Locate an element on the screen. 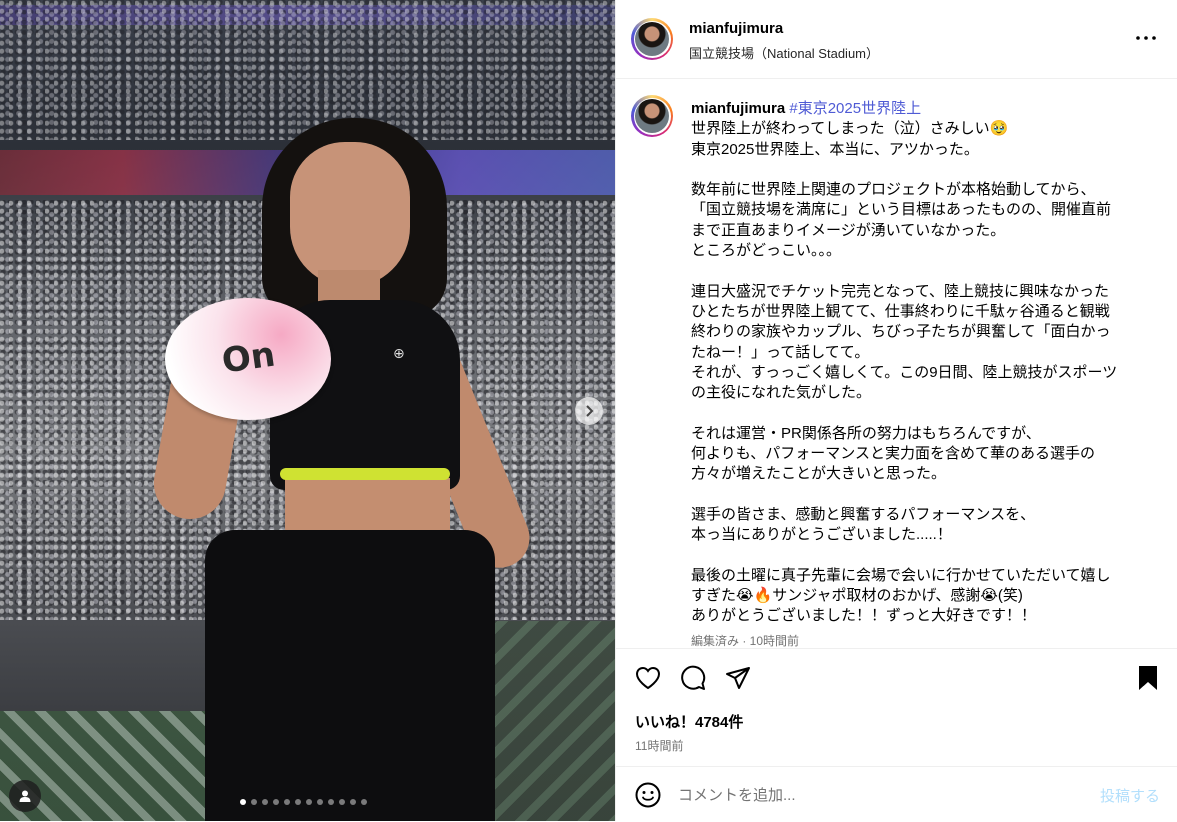 The width and height of the screenshot is (1177, 822). yellow-waistband is located at coordinates (365, 474).